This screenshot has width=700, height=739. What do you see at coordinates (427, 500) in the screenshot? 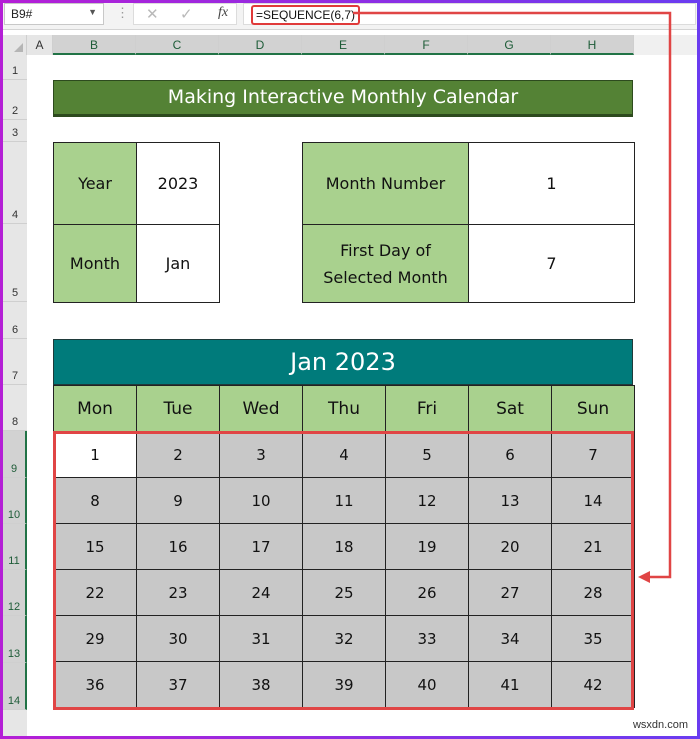
I see `calendar-day-cell: 12` at bounding box center [427, 500].